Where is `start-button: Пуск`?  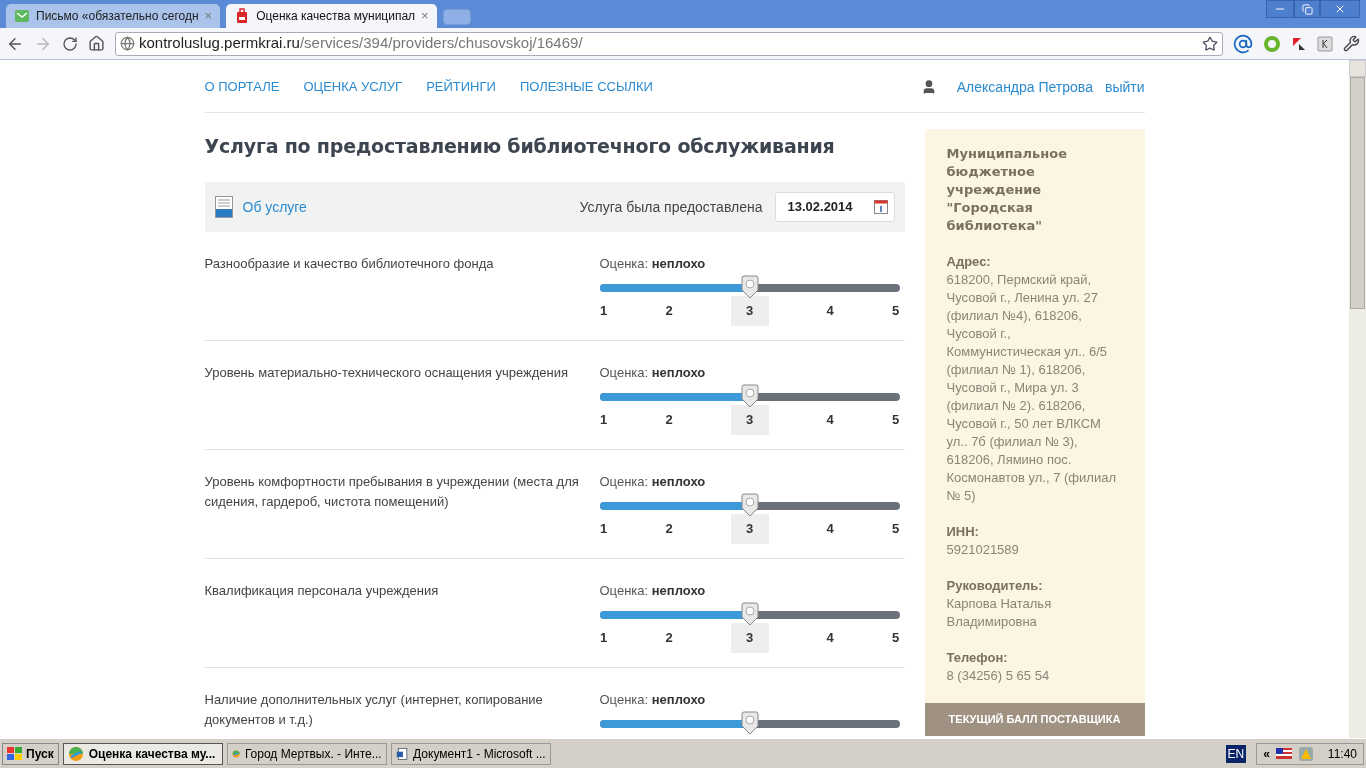
start-button: Пуск is located at coordinates (30, 753).